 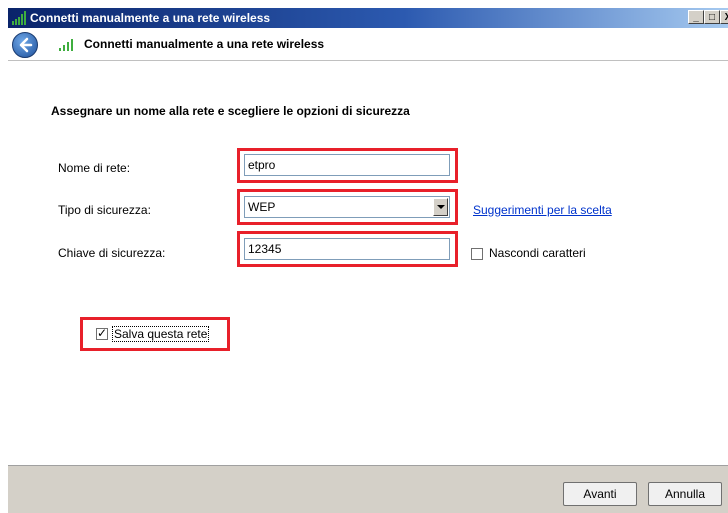 I want to click on hide-characters-checkbox, so click(x=477, y=254).